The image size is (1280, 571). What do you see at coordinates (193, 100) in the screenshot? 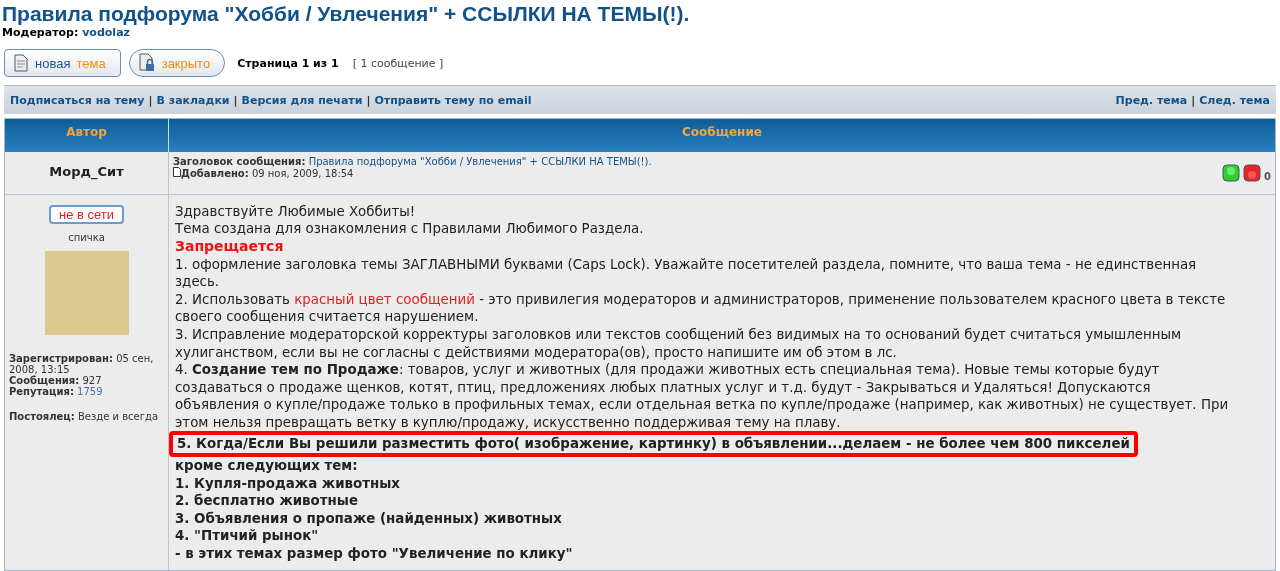
I see `topic-link: В закладки` at bounding box center [193, 100].